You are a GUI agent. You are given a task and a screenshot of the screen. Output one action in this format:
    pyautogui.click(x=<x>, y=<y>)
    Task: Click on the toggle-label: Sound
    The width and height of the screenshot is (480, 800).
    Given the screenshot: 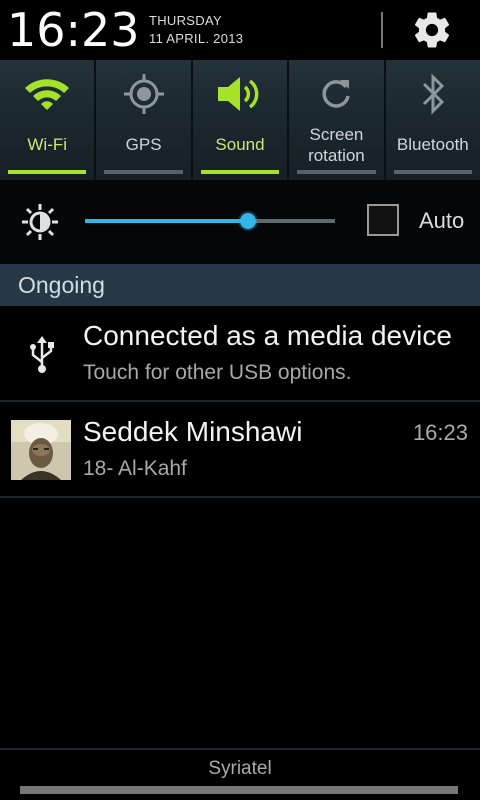 What is the action you would take?
    pyautogui.click(x=240, y=144)
    